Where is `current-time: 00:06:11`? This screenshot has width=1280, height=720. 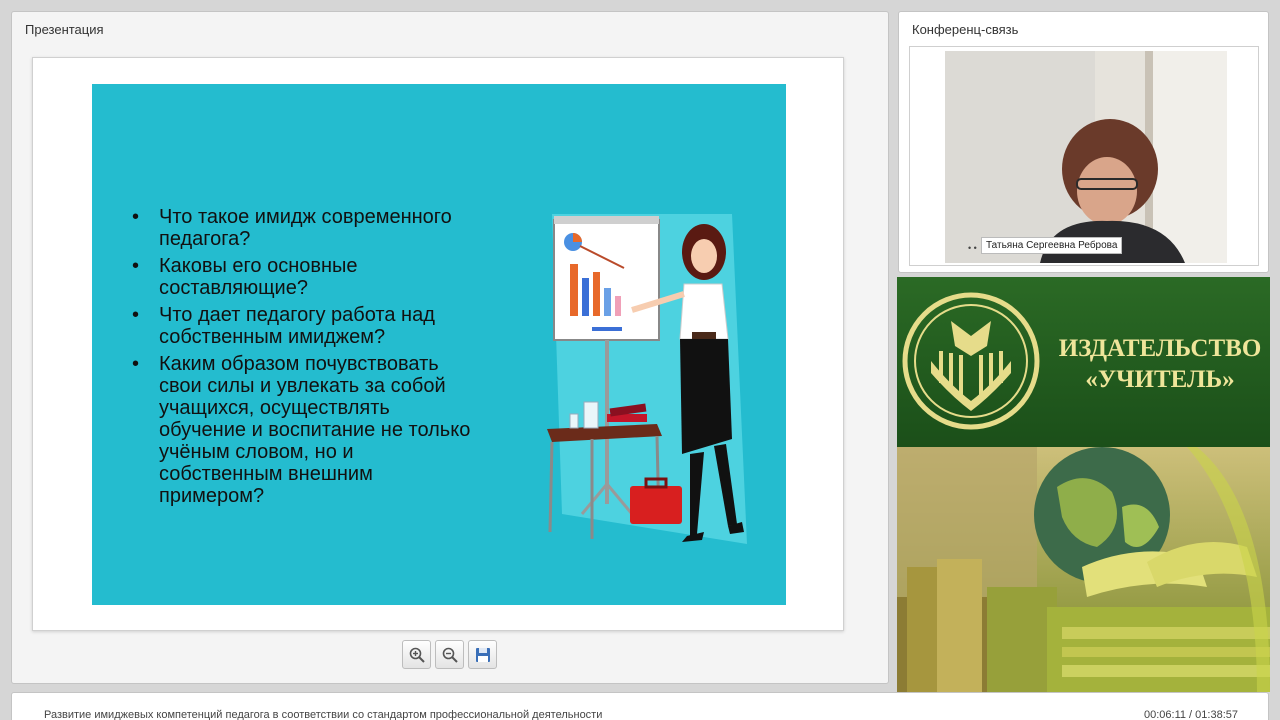 current-time: 00:06:11 is located at coordinates (1164, 714).